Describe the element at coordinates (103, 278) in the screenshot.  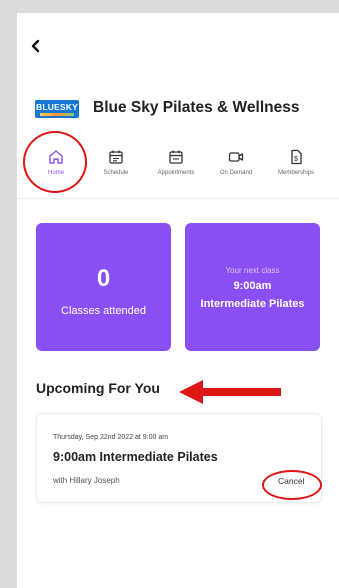
I see `classes-attended-count: 0` at that location.